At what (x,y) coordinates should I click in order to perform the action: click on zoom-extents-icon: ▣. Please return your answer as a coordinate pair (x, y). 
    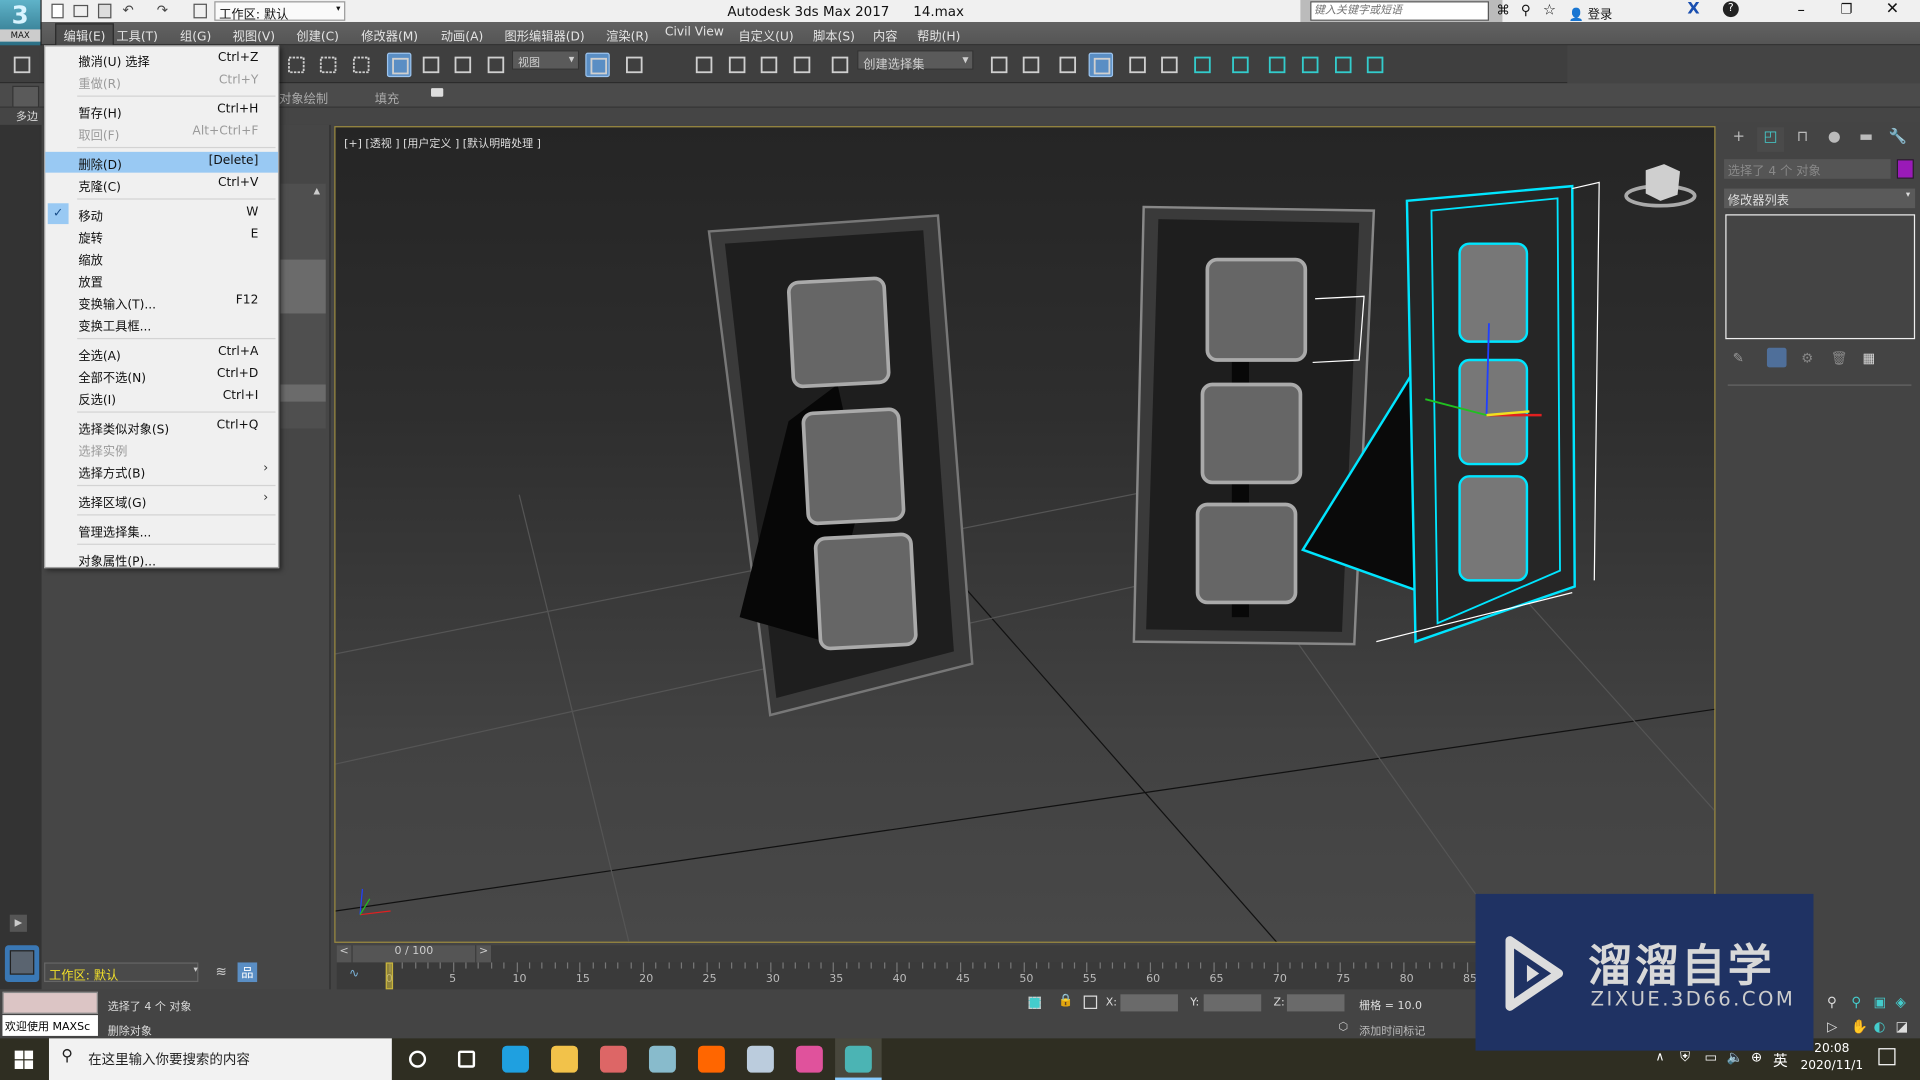
    Looking at the image, I should click on (1879, 1002).